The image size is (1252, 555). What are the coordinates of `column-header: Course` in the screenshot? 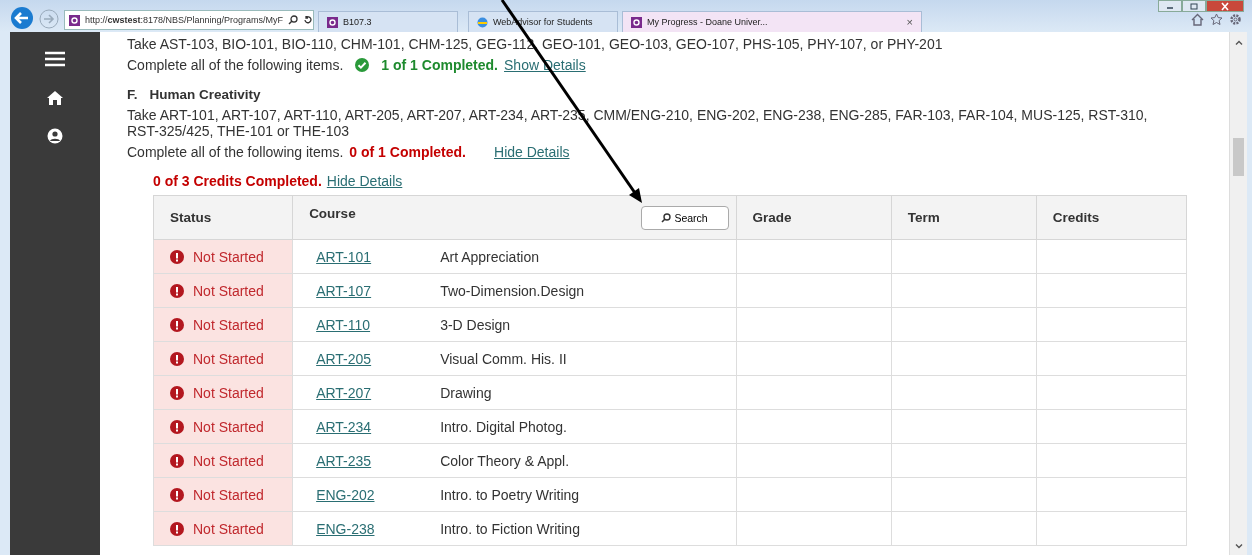 It's located at (332, 213).